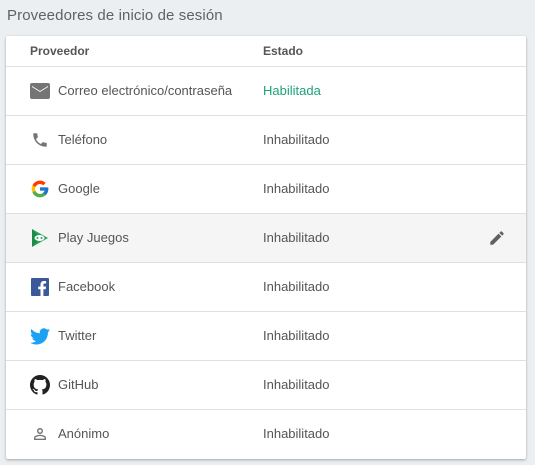  What do you see at coordinates (83, 139) in the screenshot?
I see `provider-name: Teléfono` at bounding box center [83, 139].